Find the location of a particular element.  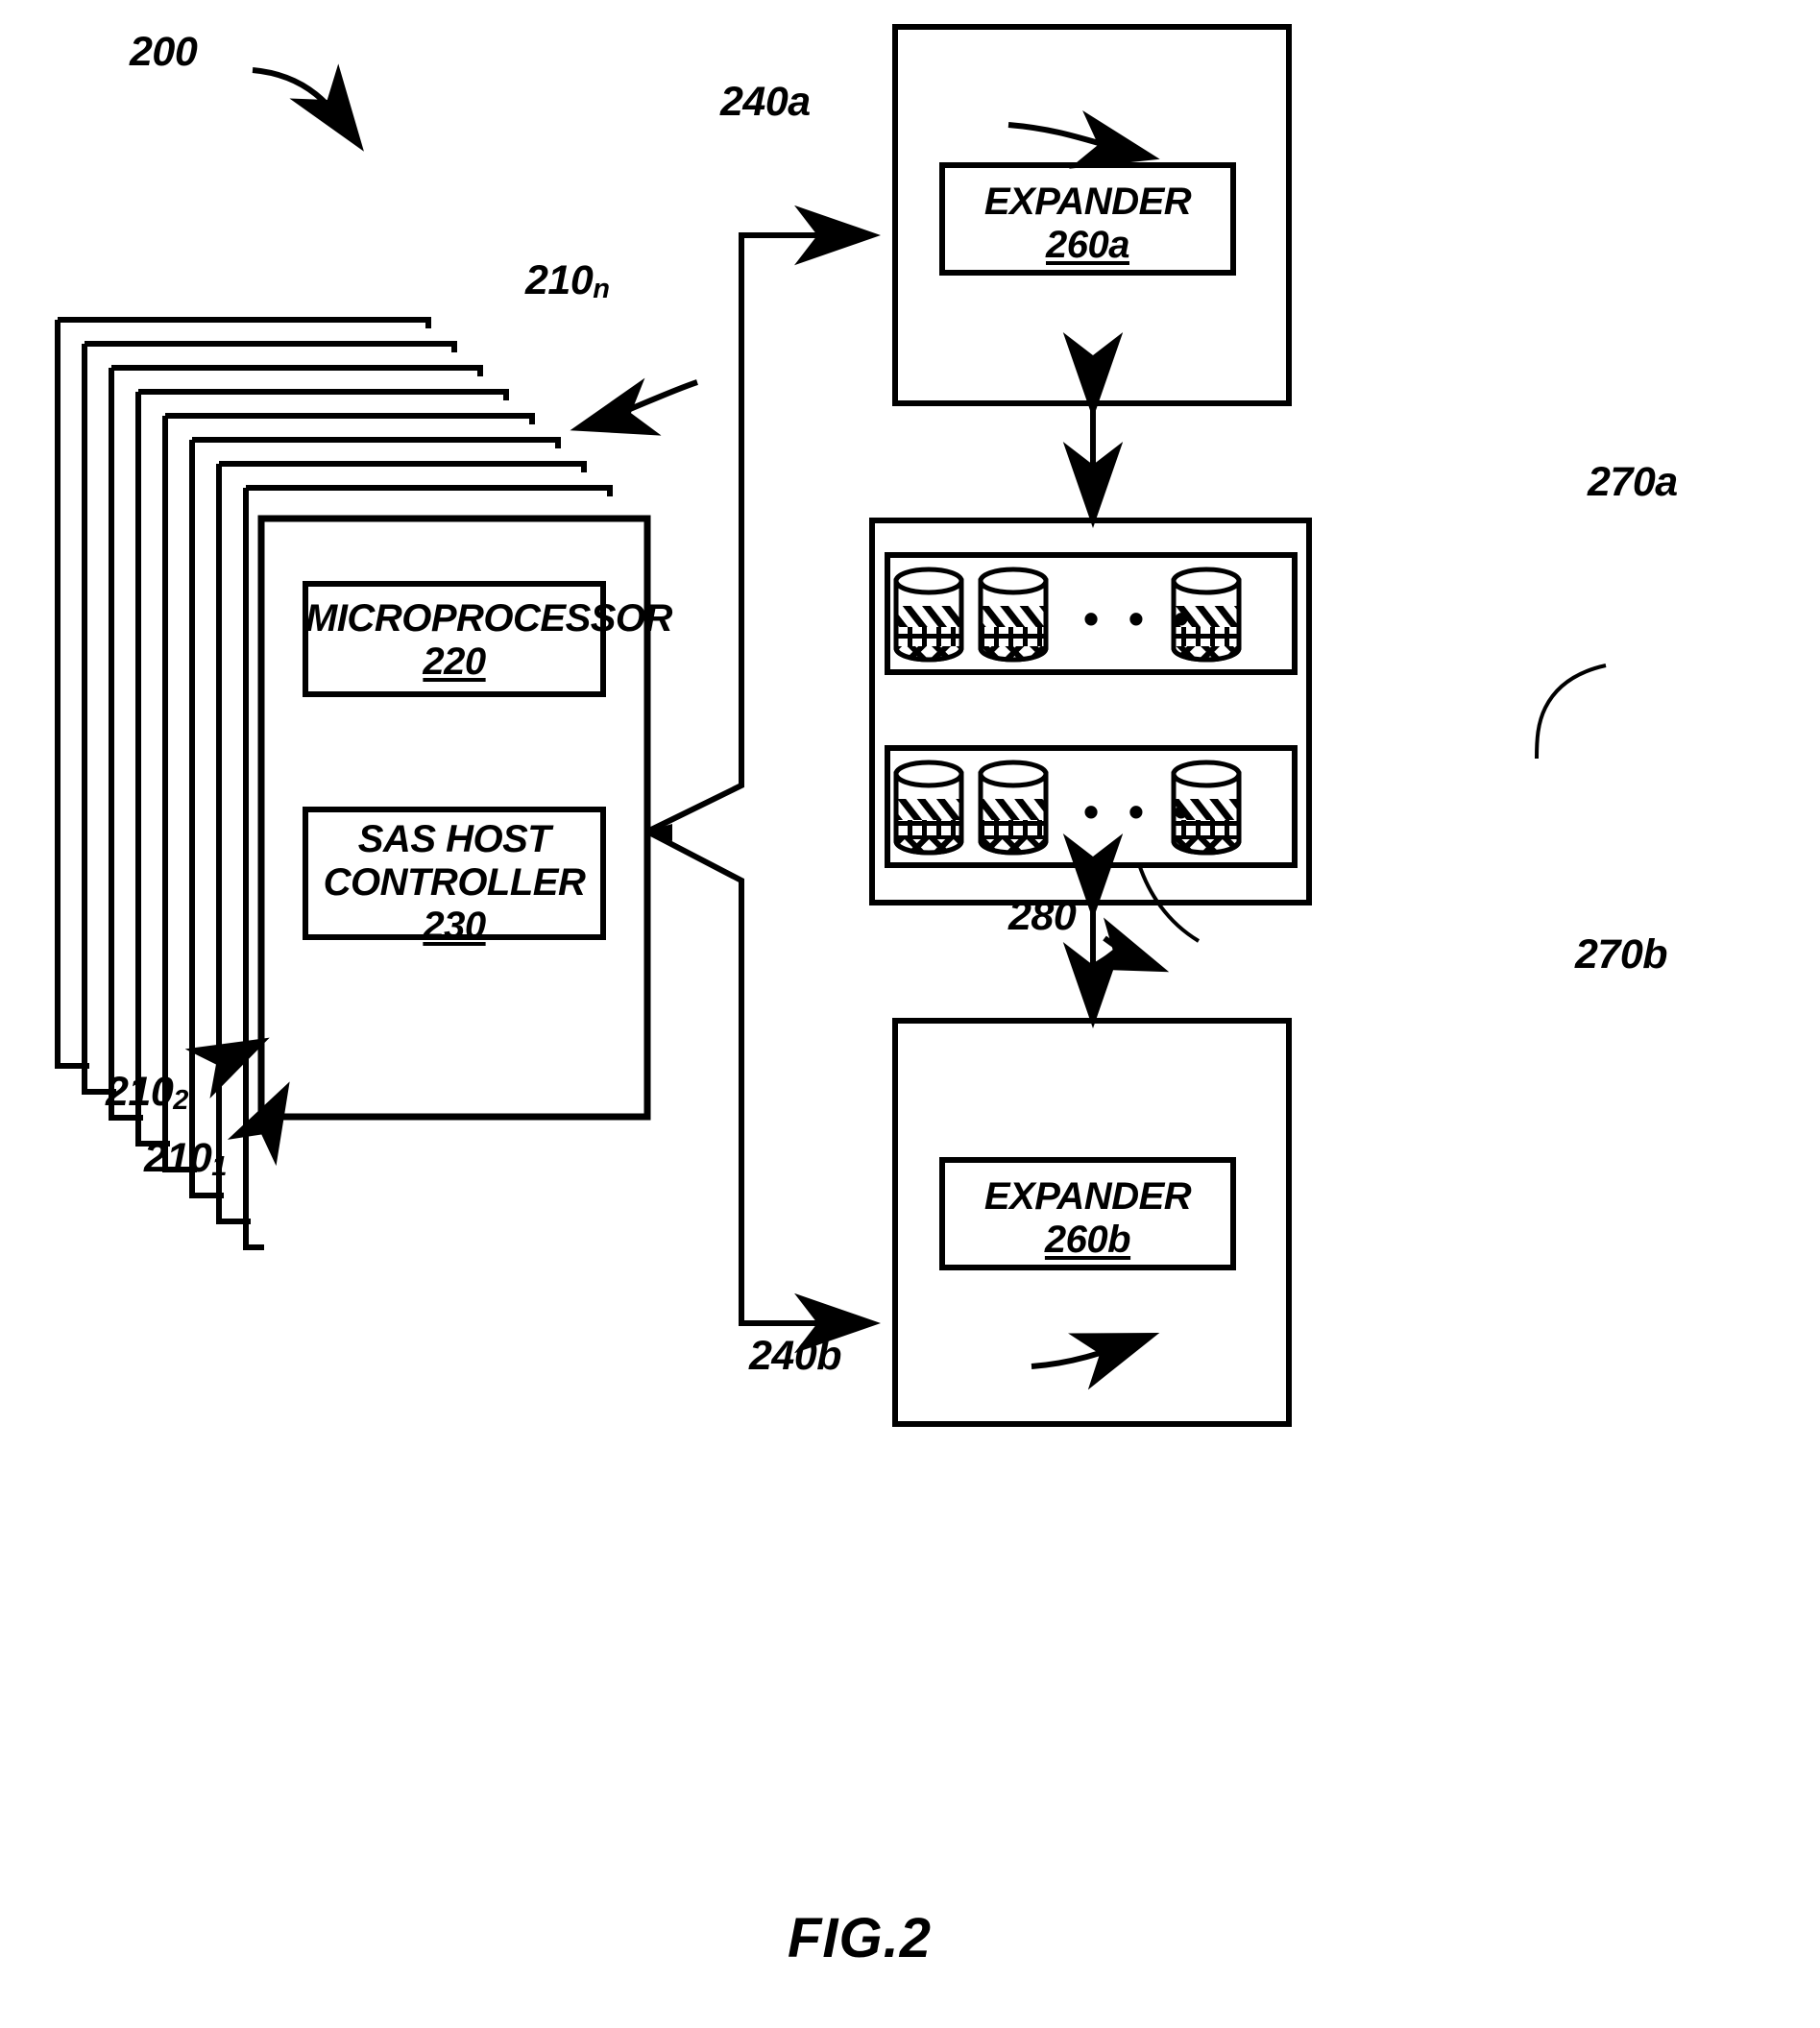

ref-label-server-2-sub: 2 is located at coordinates (181, 1101).